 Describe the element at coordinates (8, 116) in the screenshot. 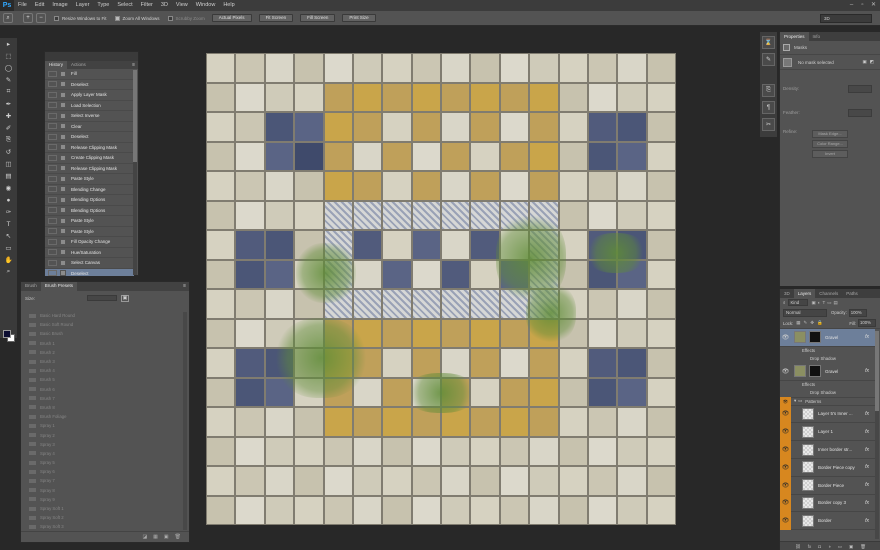

I see `healing-icon: ✚` at that location.